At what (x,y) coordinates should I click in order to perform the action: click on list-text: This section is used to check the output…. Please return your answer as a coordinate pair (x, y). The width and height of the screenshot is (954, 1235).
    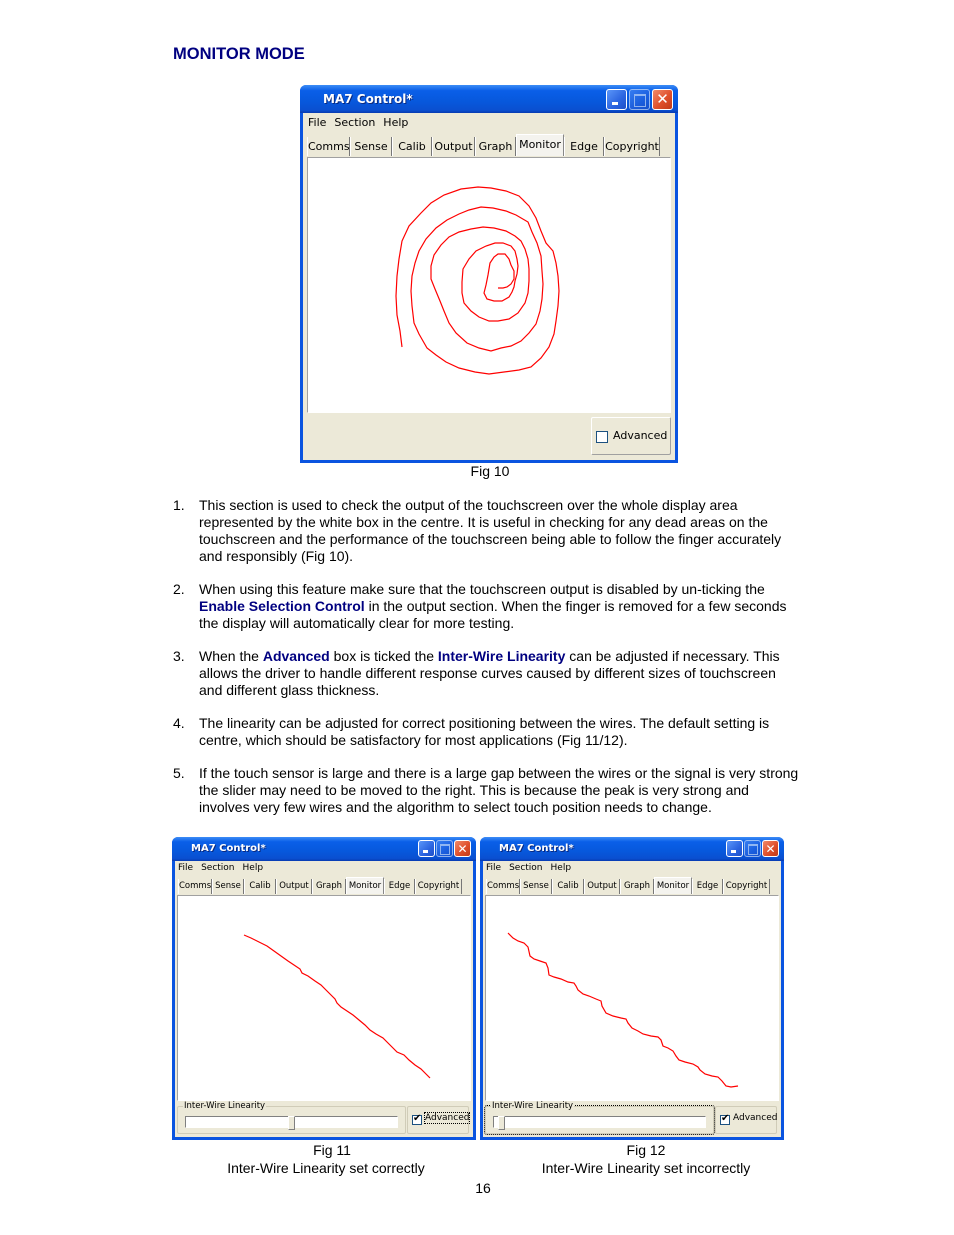
    Looking at the image, I should click on (490, 530).